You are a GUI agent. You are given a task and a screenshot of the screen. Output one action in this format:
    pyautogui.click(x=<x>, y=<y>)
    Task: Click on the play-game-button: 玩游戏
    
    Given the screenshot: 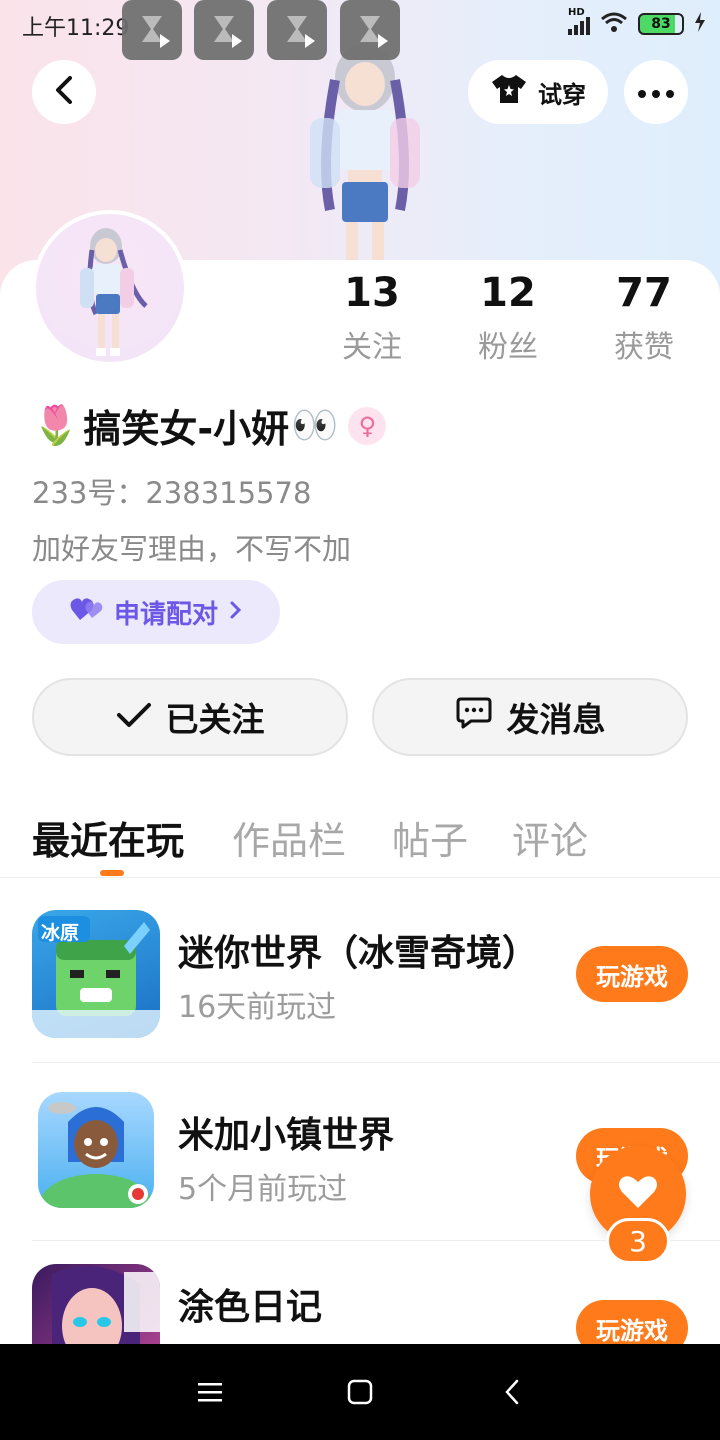 What is the action you would take?
    pyautogui.click(x=632, y=974)
    